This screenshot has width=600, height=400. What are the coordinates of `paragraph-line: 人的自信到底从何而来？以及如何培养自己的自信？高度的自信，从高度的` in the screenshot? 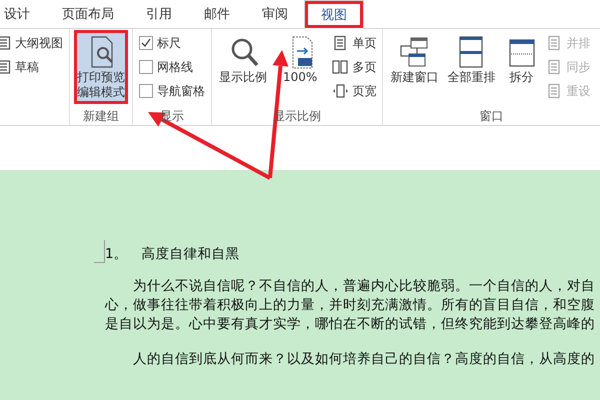 It's located at (364, 359).